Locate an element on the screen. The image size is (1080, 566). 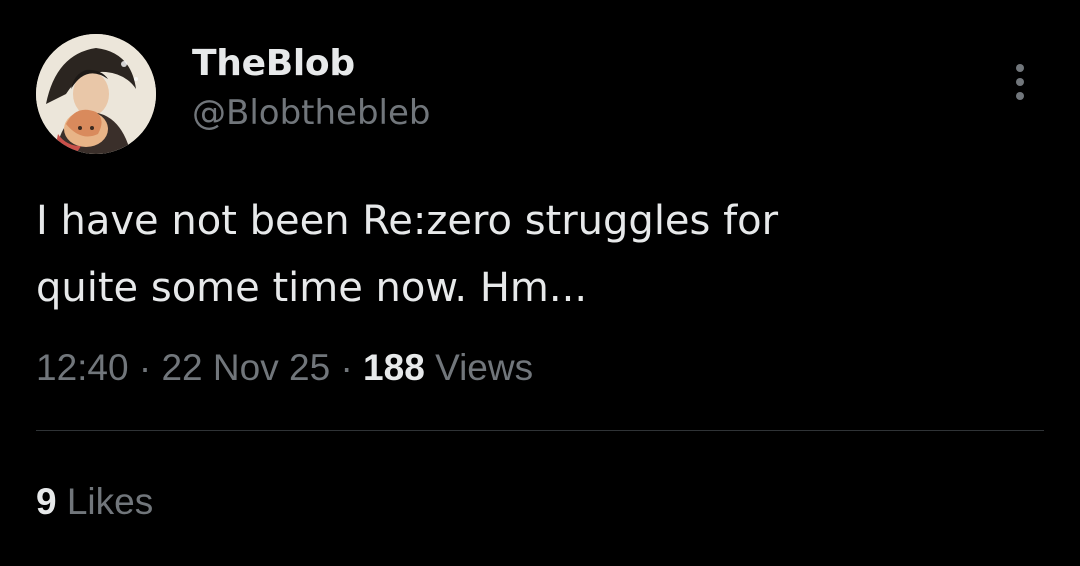
likes-count: 9 is located at coordinates (46, 501).